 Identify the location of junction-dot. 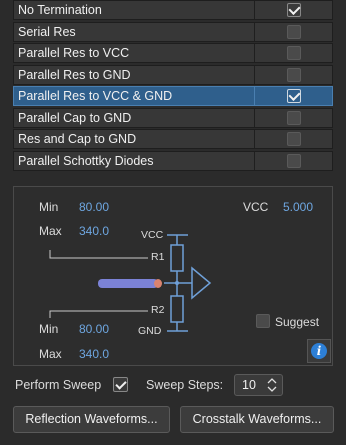
(177, 283).